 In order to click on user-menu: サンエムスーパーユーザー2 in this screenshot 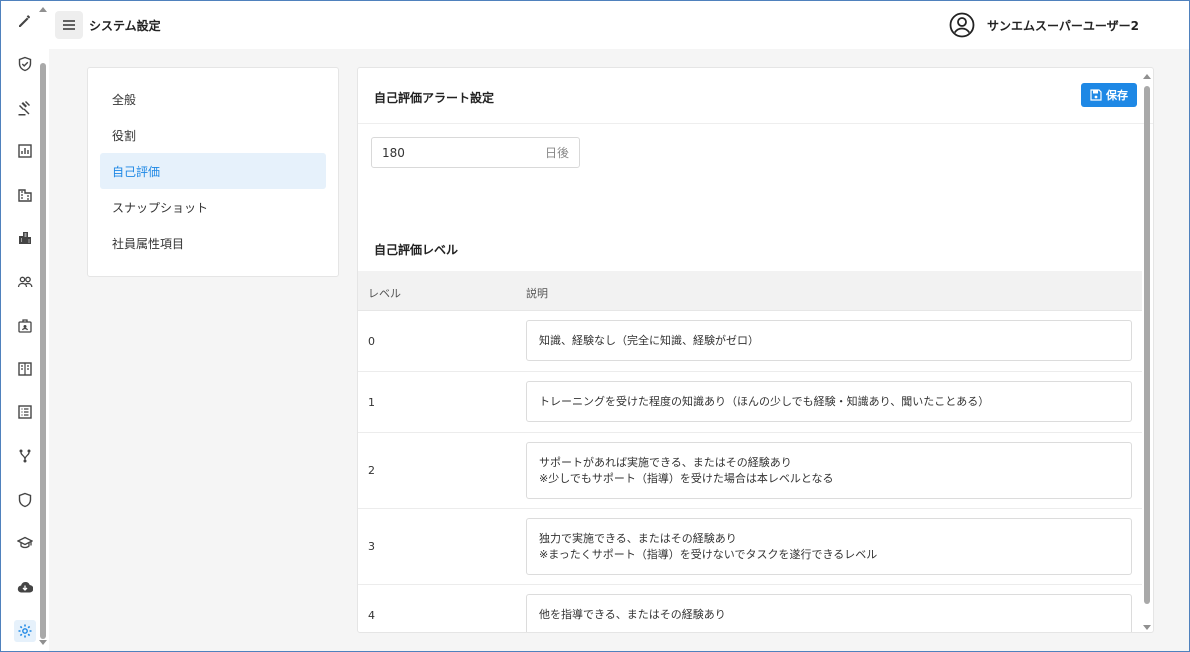, I will do `click(1044, 25)`.